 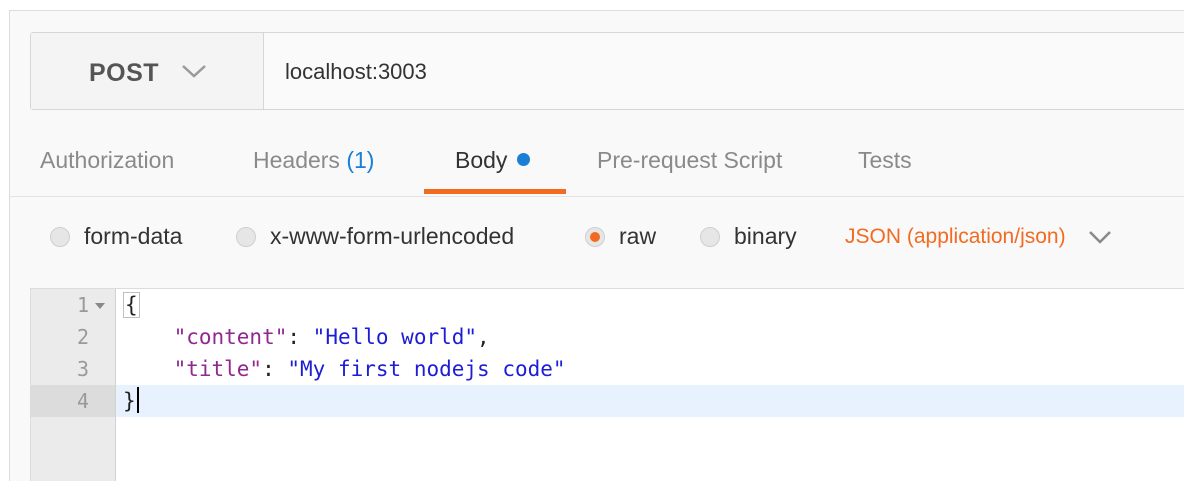 What do you see at coordinates (137, 400) in the screenshot?
I see `text-cursor` at bounding box center [137, 400].